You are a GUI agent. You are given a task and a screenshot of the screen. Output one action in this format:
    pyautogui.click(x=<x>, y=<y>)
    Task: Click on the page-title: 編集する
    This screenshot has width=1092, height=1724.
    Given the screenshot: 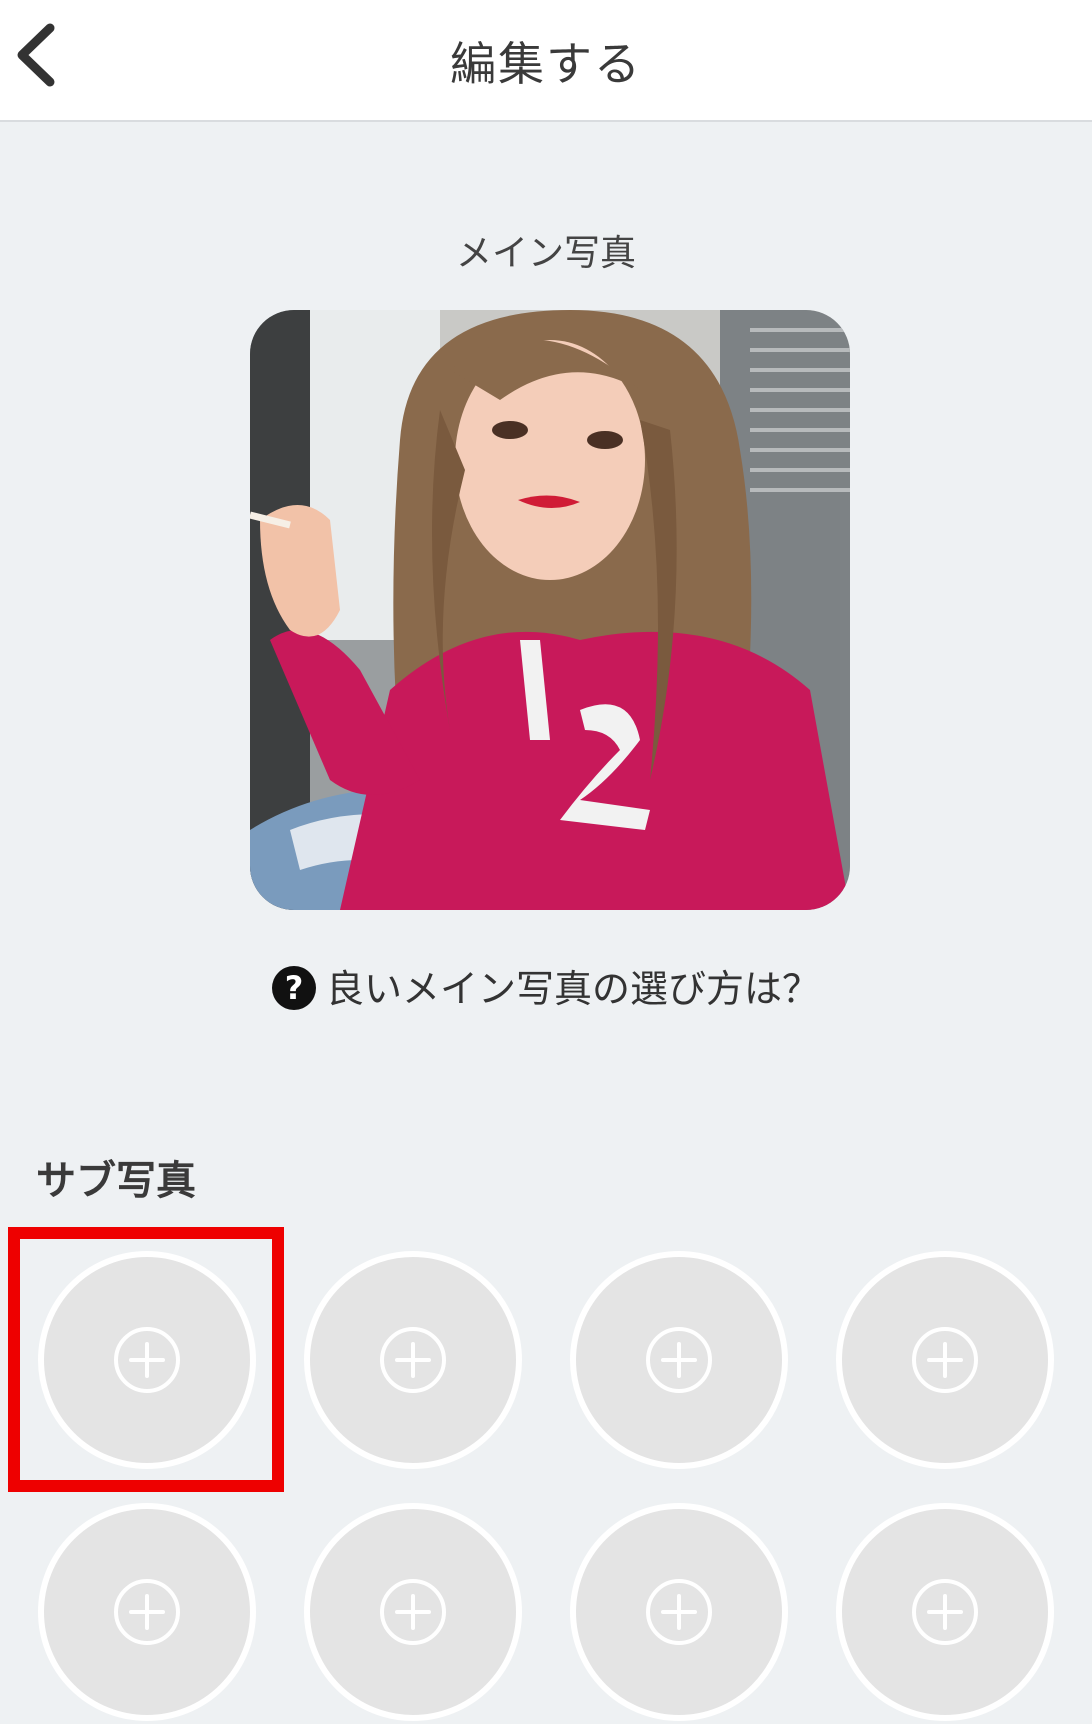 What is the action you would take?
    pyautogui.click(x=546, y=64)
    